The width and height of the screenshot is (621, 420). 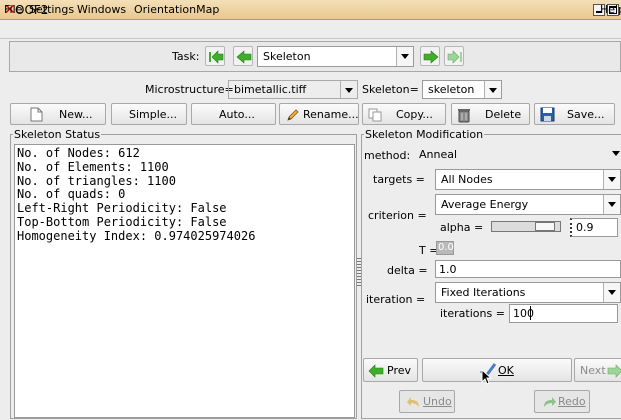 I want to click on menu-settings: Settings, so click(x=51, y=9).